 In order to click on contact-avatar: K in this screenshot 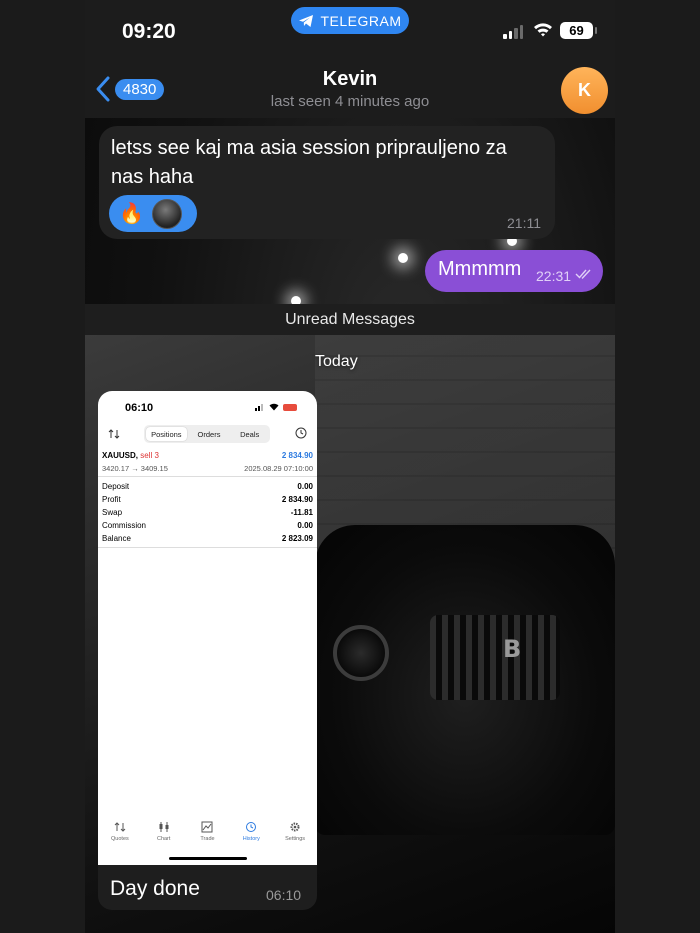, I will do `click(584, 90)`.